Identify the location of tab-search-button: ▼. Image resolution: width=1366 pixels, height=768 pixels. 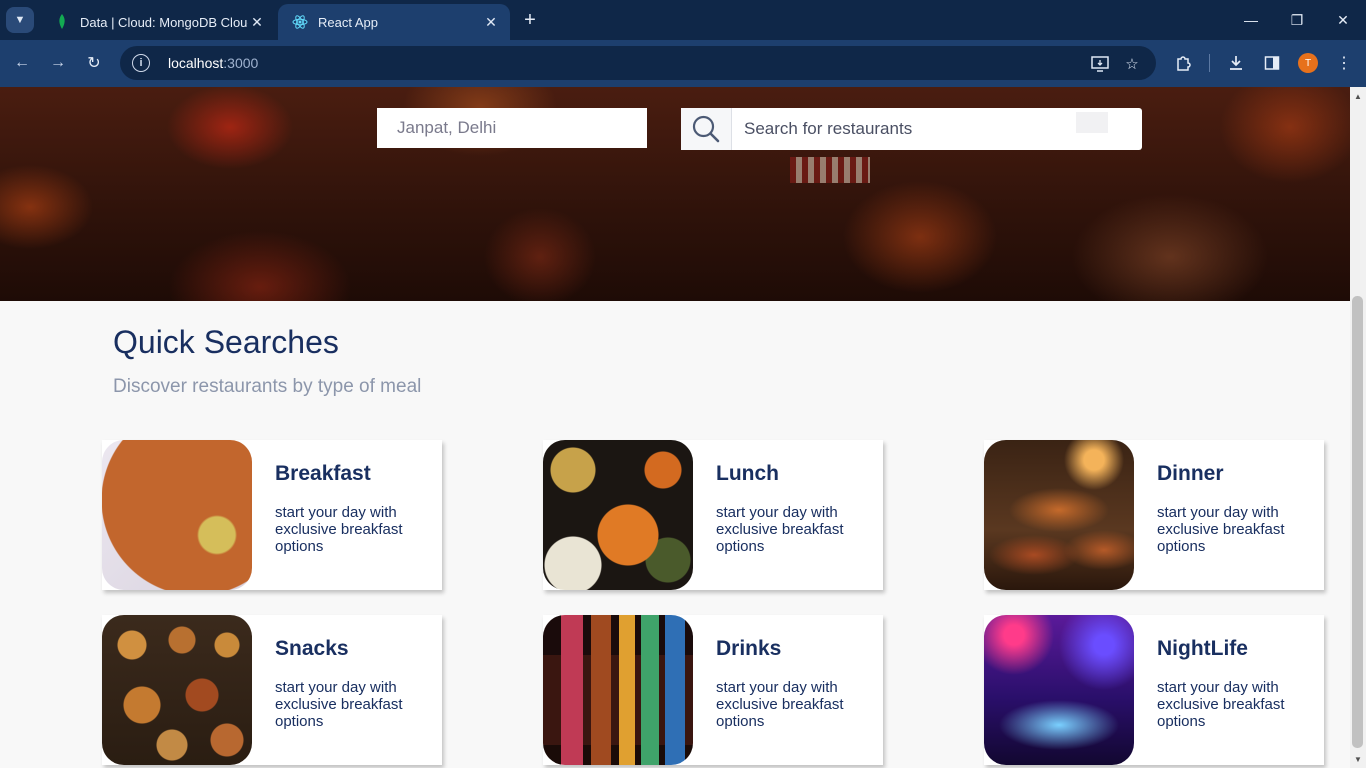
(20, 20).